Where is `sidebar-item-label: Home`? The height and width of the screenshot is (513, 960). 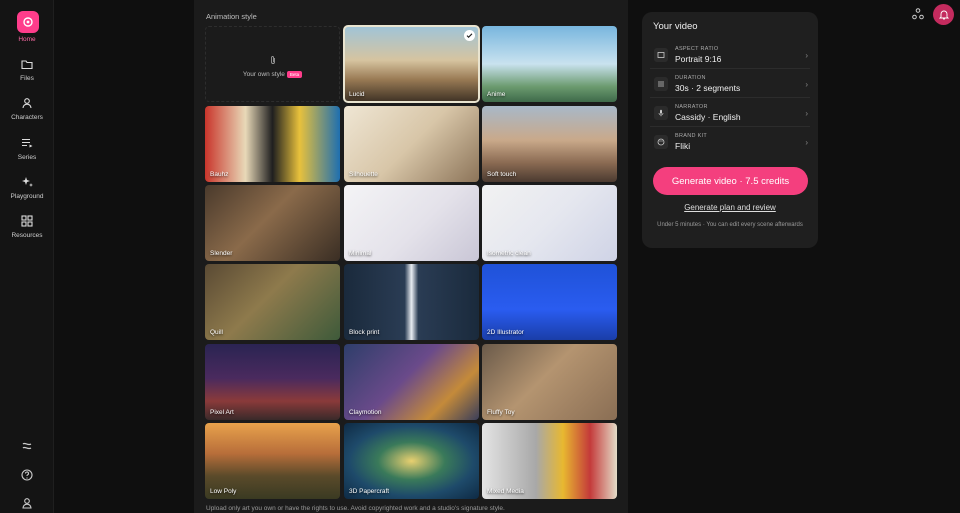 sidebar-item-label: Home is located at coordinates (27, 39).